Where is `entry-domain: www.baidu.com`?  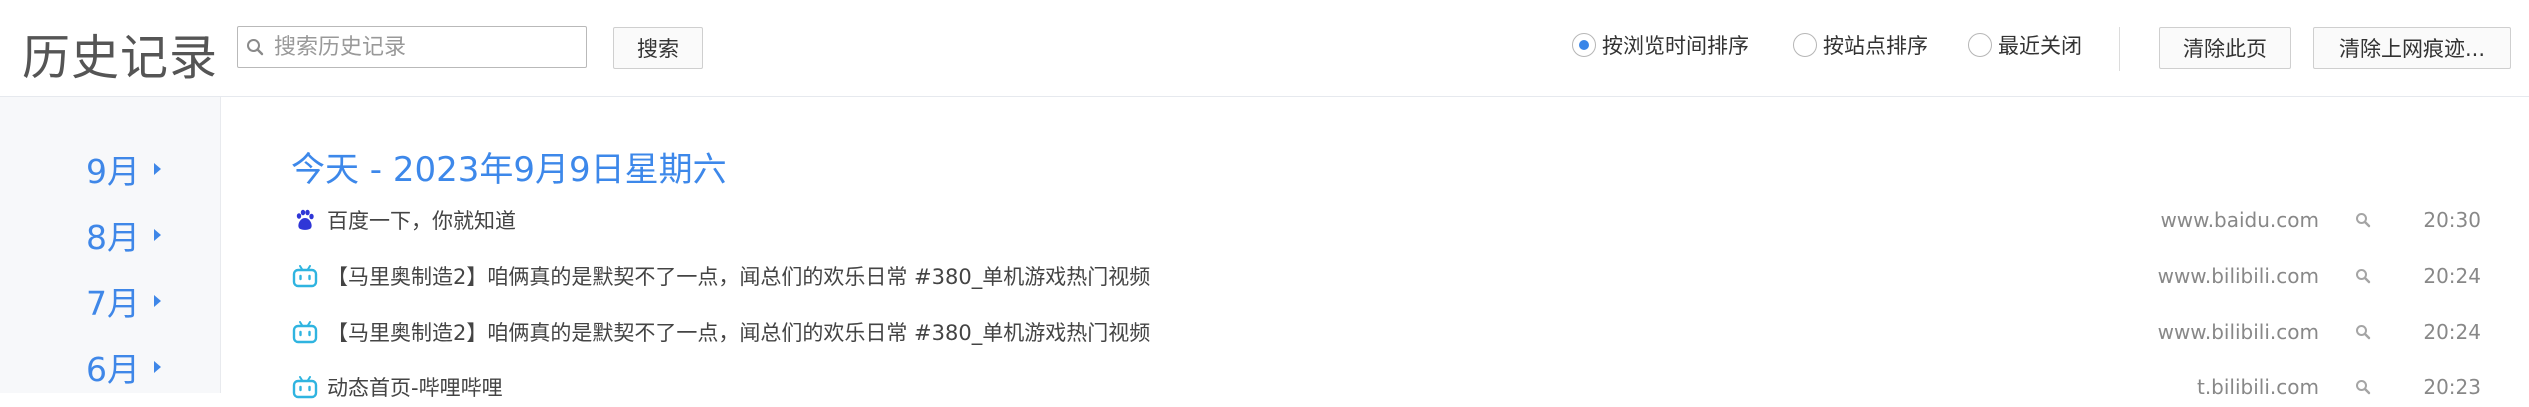 entry-domain: www.baidu.com is located at coordinates (2239, 220).